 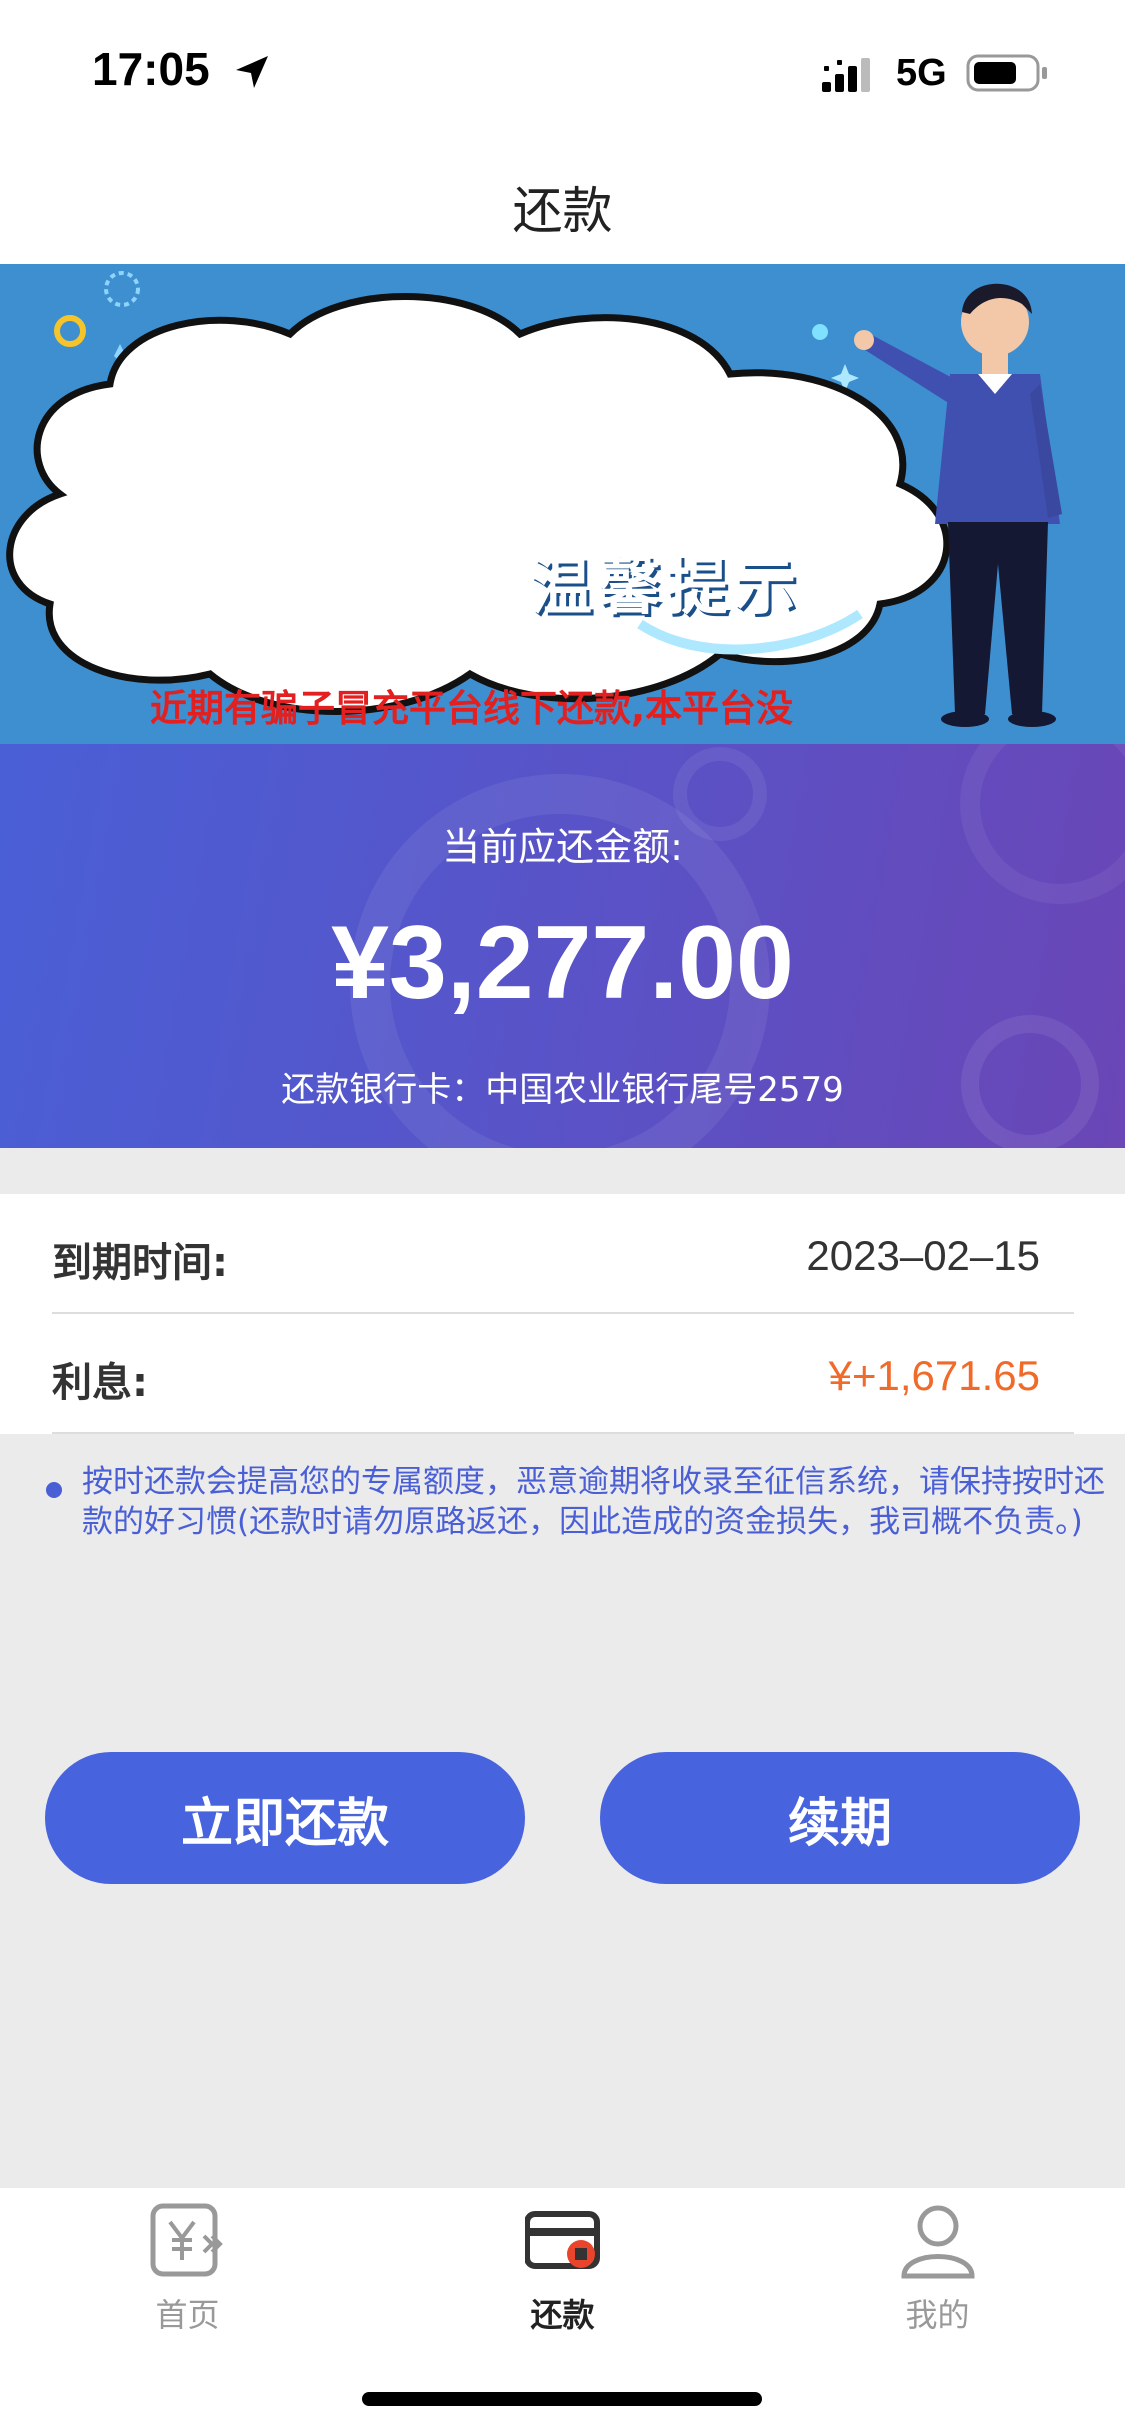 What do you see at coordinates (186, 2240) in the screenshot?
I see `yuan-home-icon` at bounding box center [186, 2240].